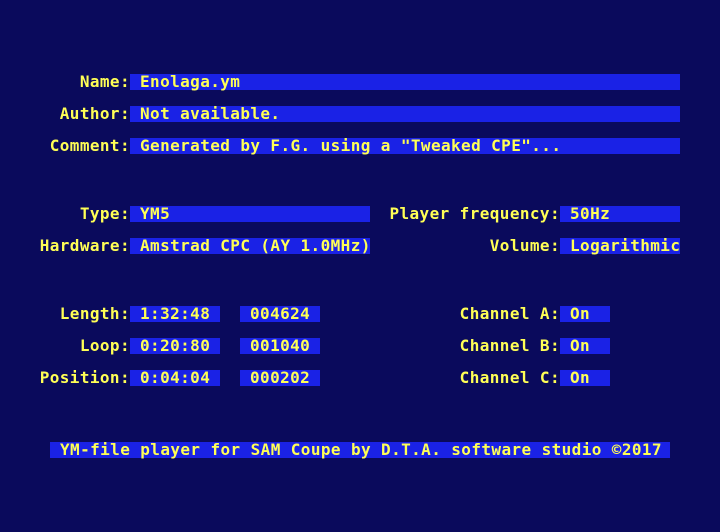 The height and width of the screenshot is (532, 720). Describe the element at coordinates (280, 346) in the screenshot. I see `loop-frames: 001040` at that location.